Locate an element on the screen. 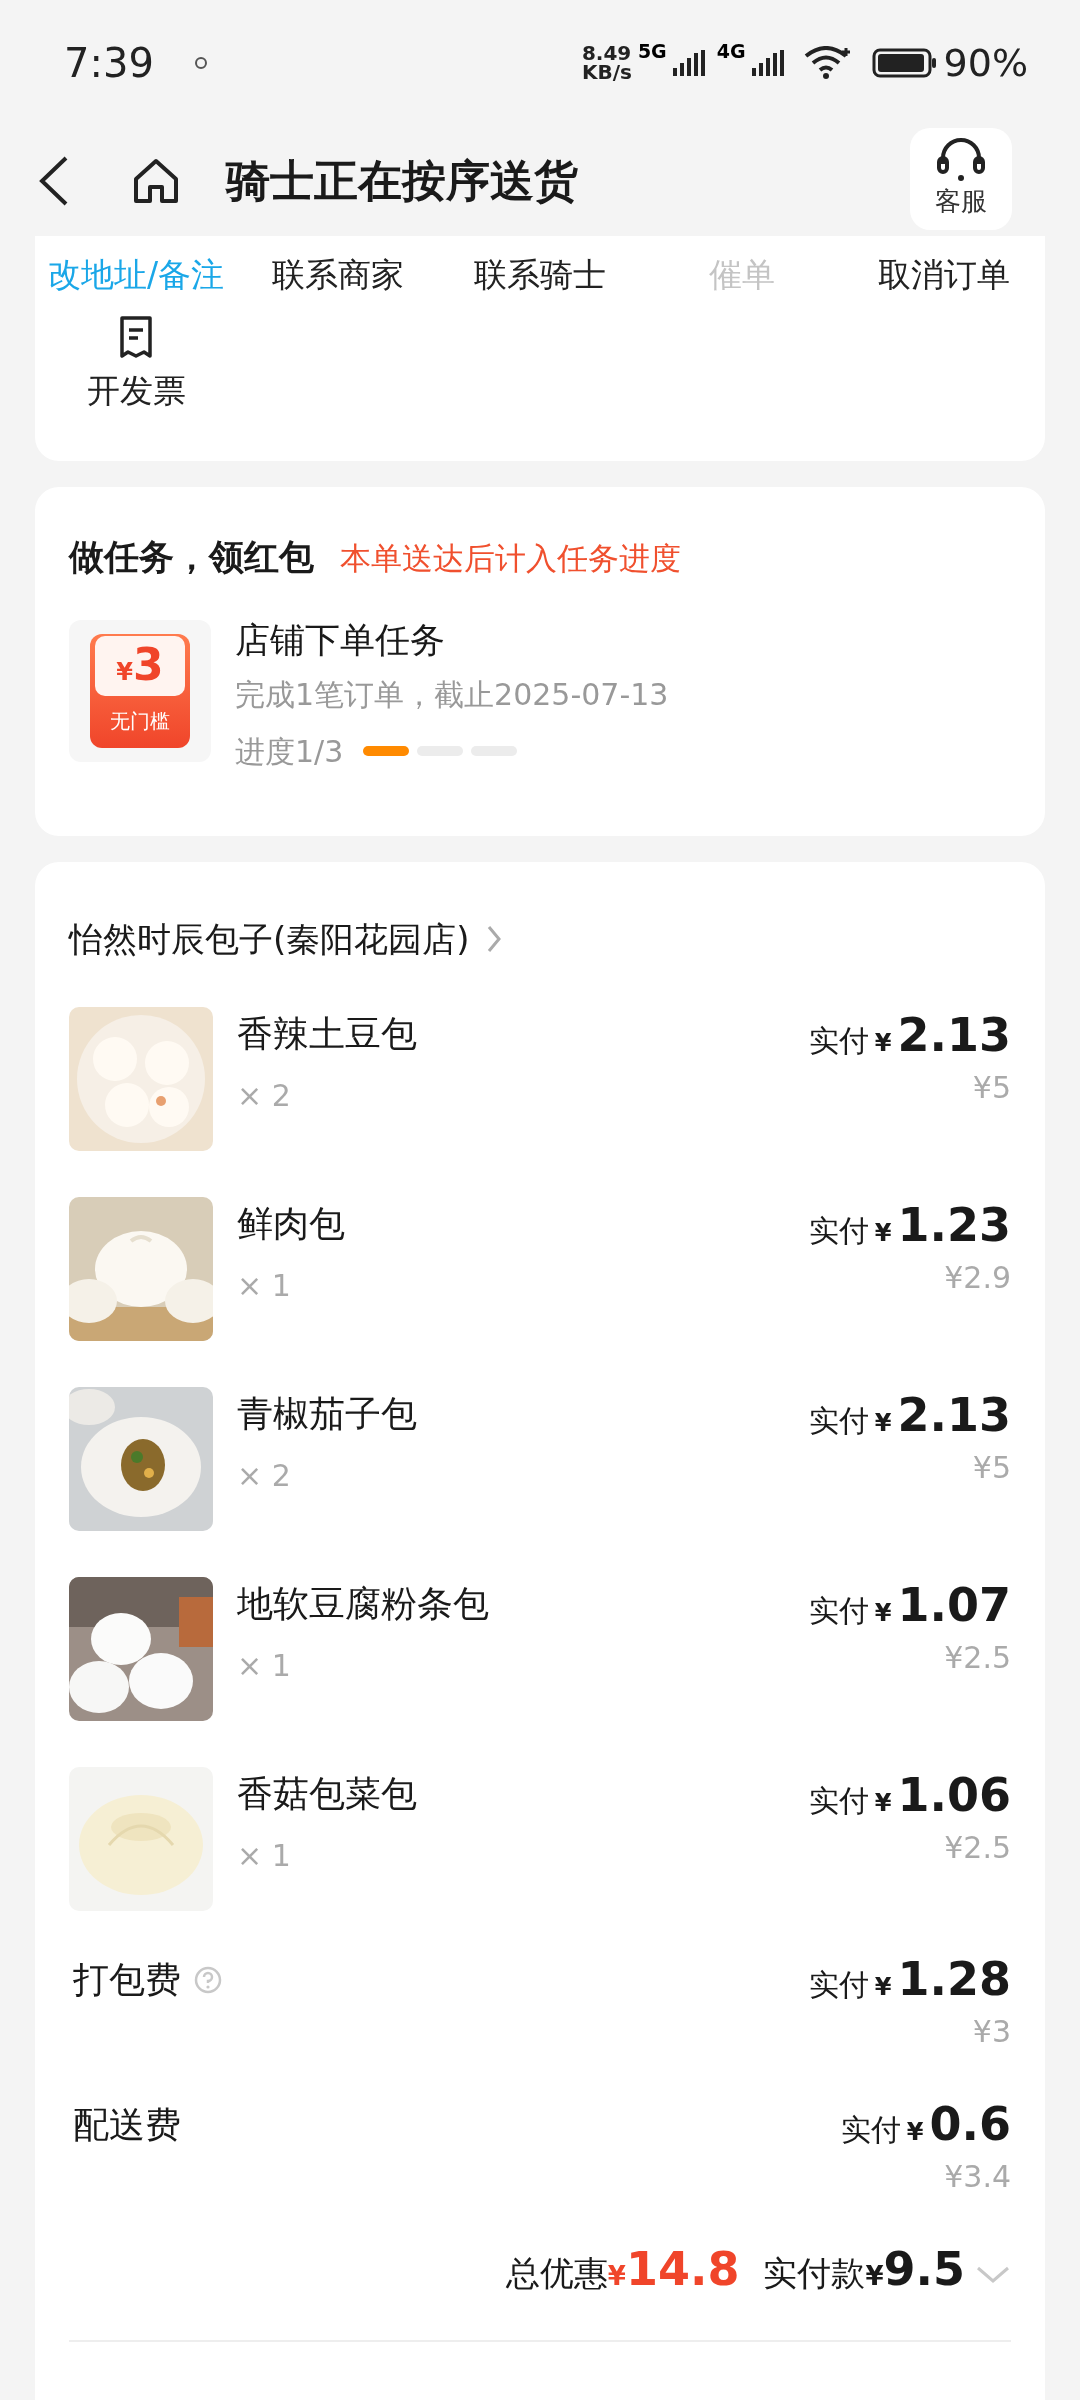  battery-level: 90% is located at coordinates (985, 63).